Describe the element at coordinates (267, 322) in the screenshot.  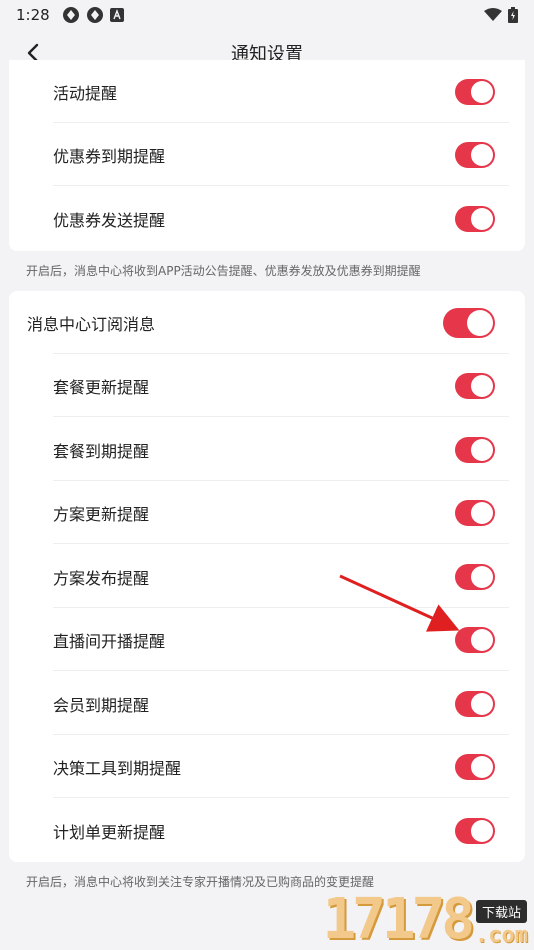
I see `setting-row-subscription-master: 消息中心订阅消息` at that location.